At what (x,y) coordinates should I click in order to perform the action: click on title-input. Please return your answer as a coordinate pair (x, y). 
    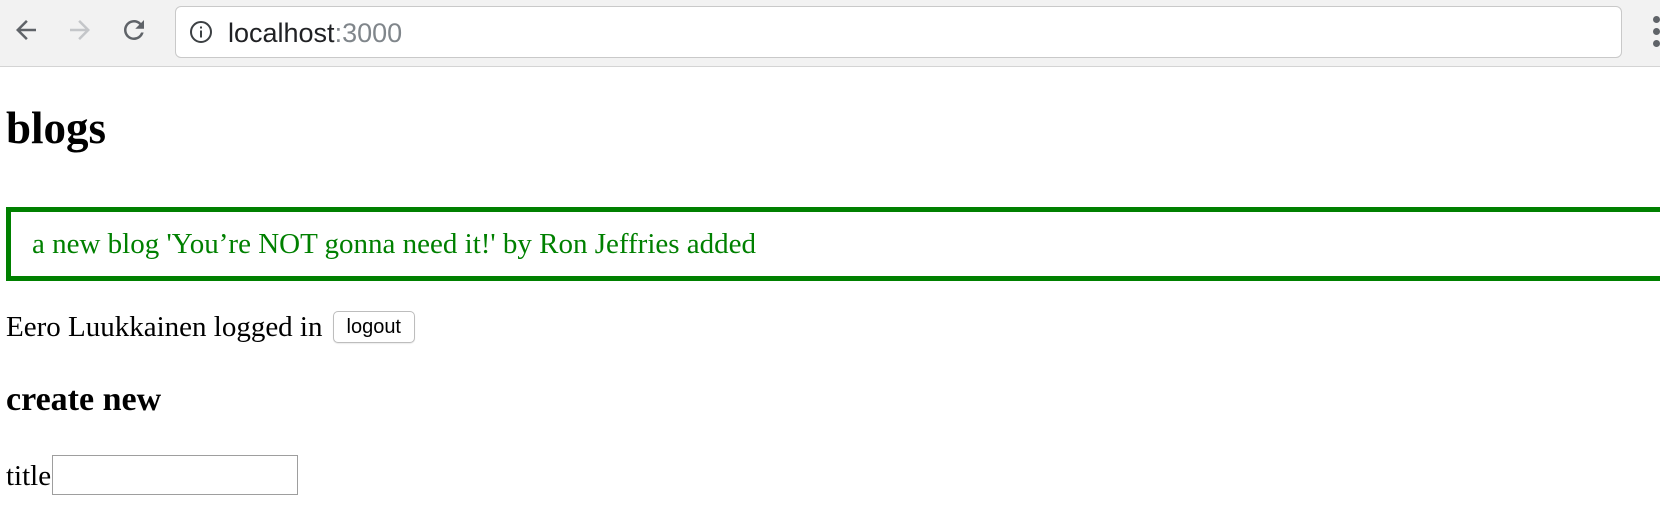
    Looking at the image, I should click on (175, 475).